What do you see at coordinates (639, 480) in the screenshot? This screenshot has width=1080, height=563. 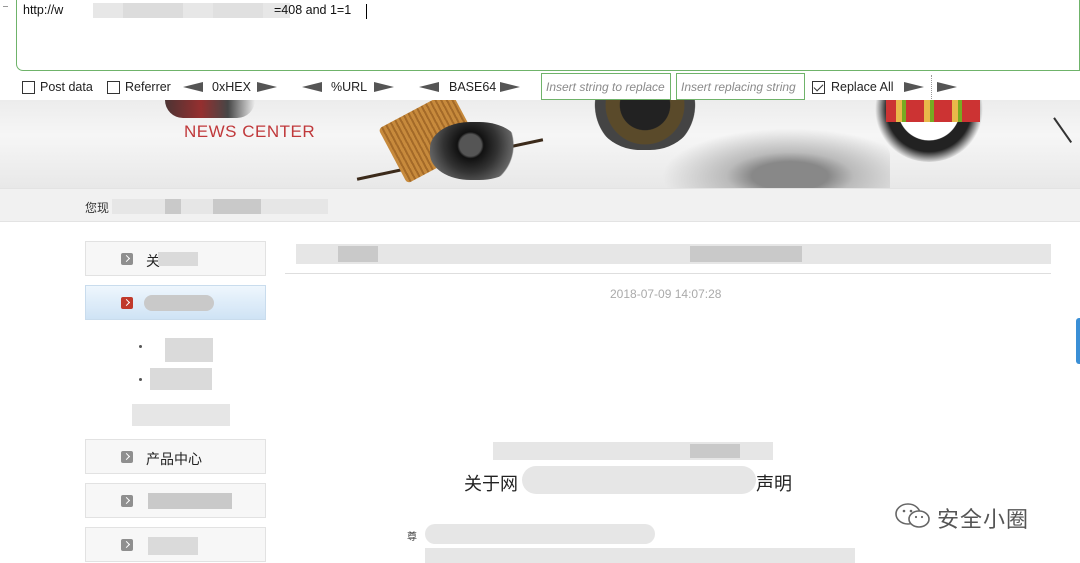 I see `declaration-redaction-blur` at bounding box center [639, 480].